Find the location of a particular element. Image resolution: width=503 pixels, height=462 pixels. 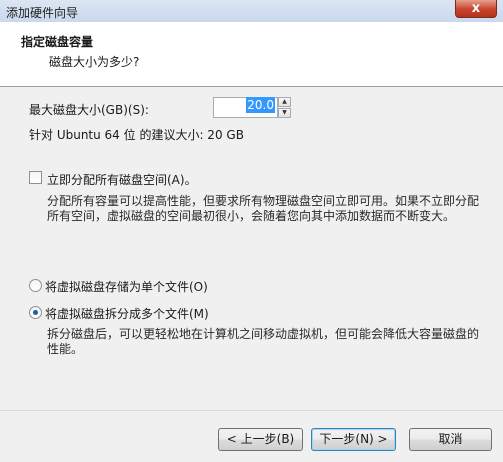

spinner-up-icon: ▲ is located at coordinates (284, 102).